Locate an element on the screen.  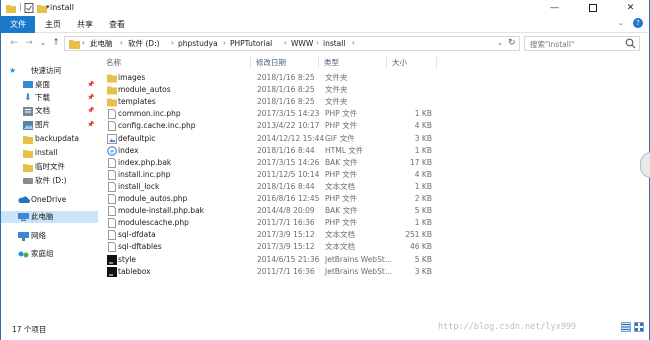
document-icon is located at coordinates (28, 111).